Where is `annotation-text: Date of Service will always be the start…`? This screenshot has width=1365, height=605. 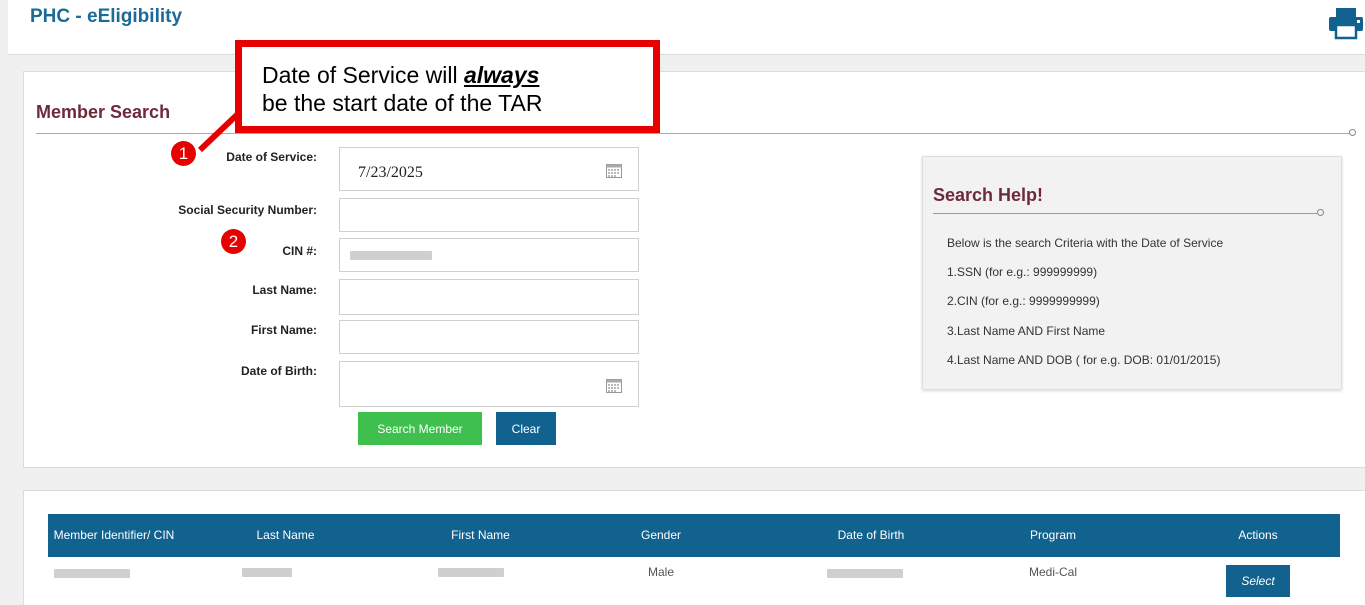 annotation-text: Date of Service will always be the start… is located at coordinates (402, 89).